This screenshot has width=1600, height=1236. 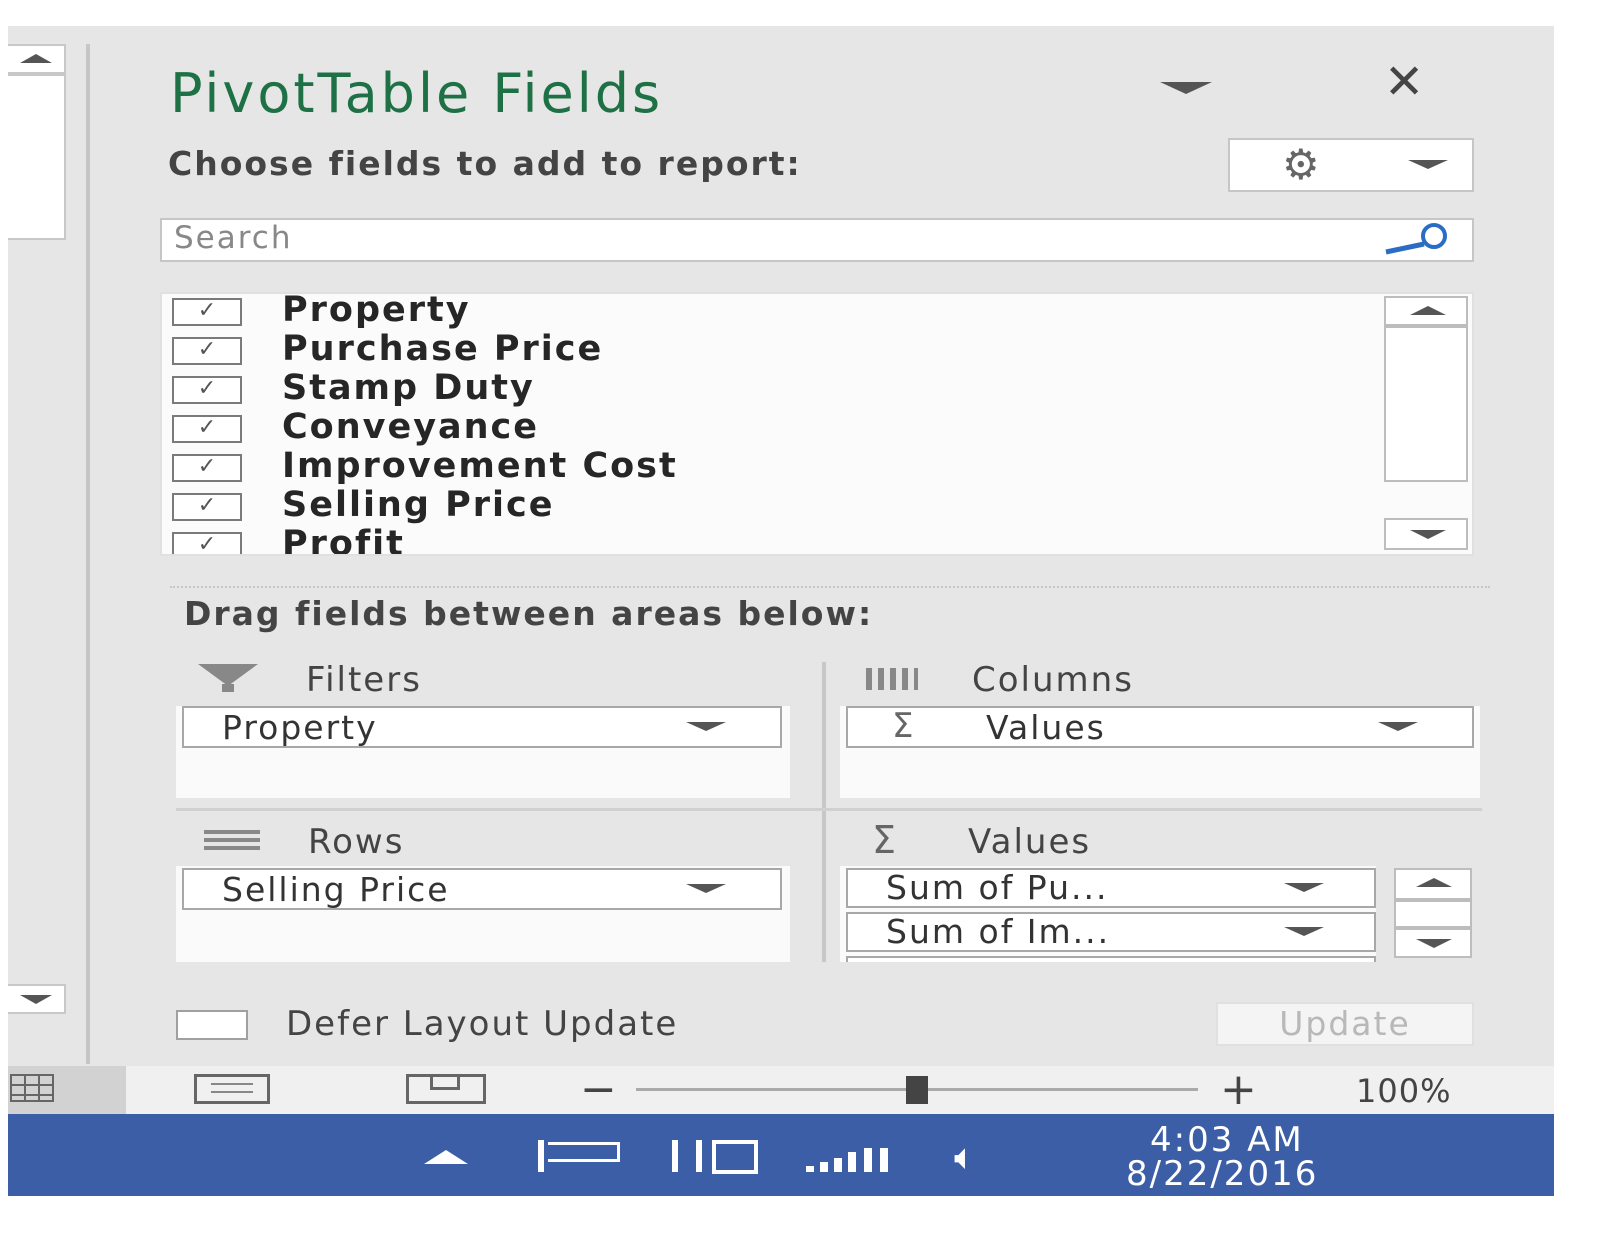 What do you see at coordinates (446, 1157) in the screenshot?
I see `show-hidden-icons-button` at bounding box center [446, 1157].